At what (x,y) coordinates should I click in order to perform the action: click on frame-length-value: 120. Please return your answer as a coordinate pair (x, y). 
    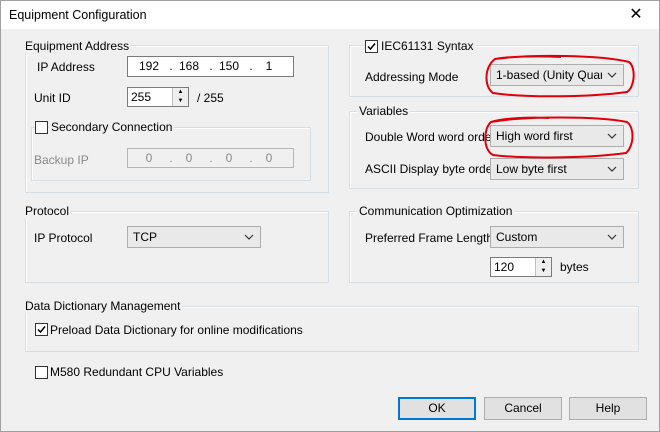
    Looking at the image, I should click on (504, 267).